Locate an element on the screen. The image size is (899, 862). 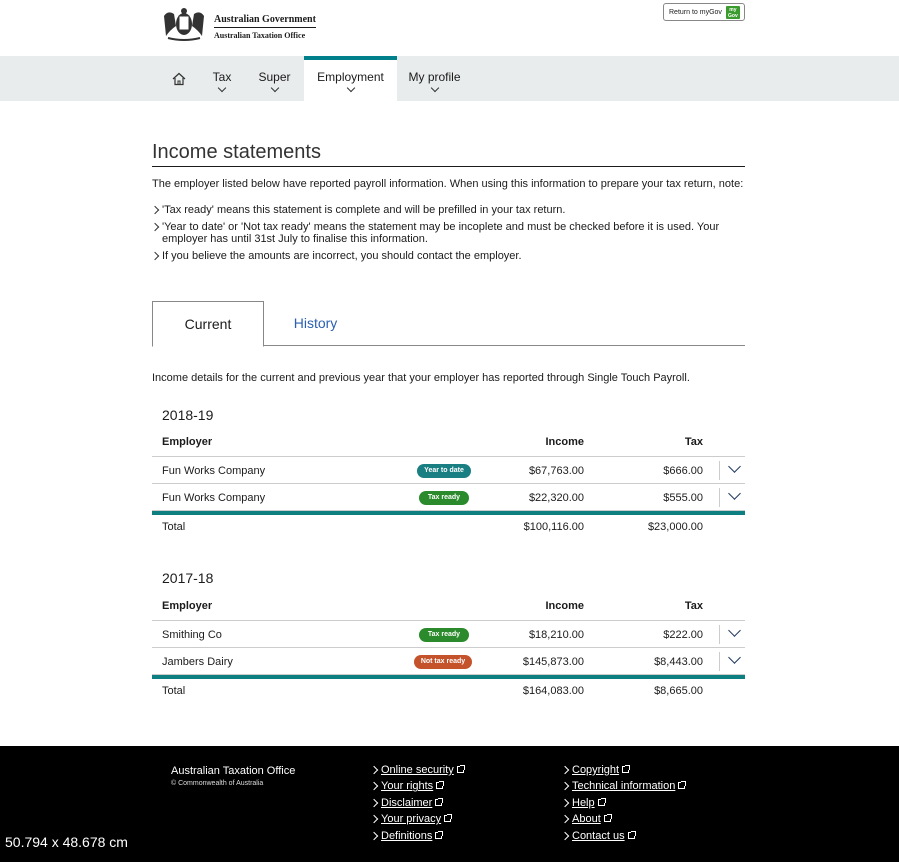
status-badge: Not tax ready is located at coordinates (443, 662).